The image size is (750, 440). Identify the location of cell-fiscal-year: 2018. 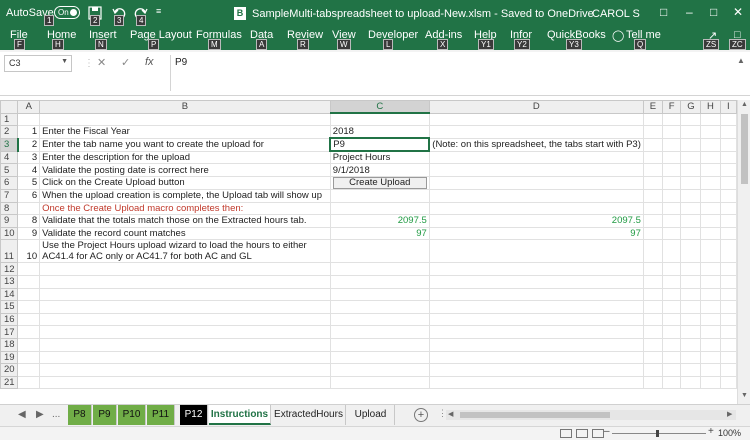
(379, 132).